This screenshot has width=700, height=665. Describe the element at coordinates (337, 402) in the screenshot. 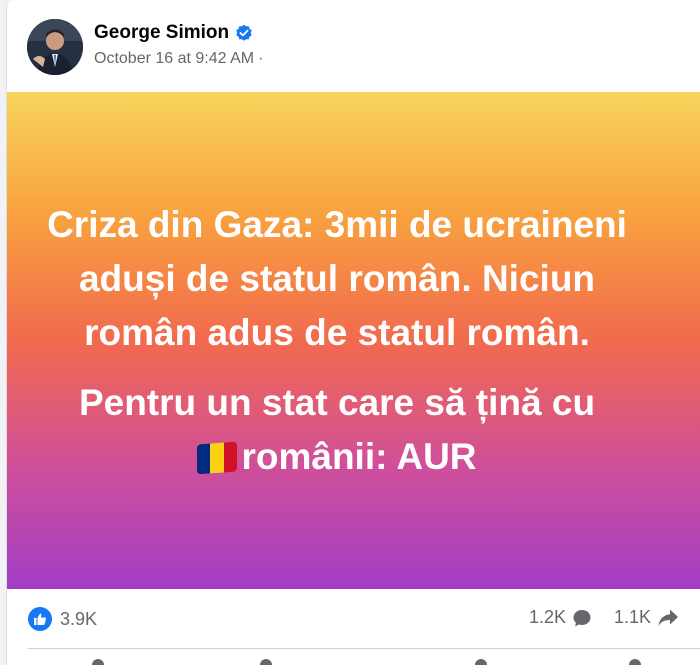

I see `post-text-secondary-line: Pentru un stat care să țină cu` at that location.